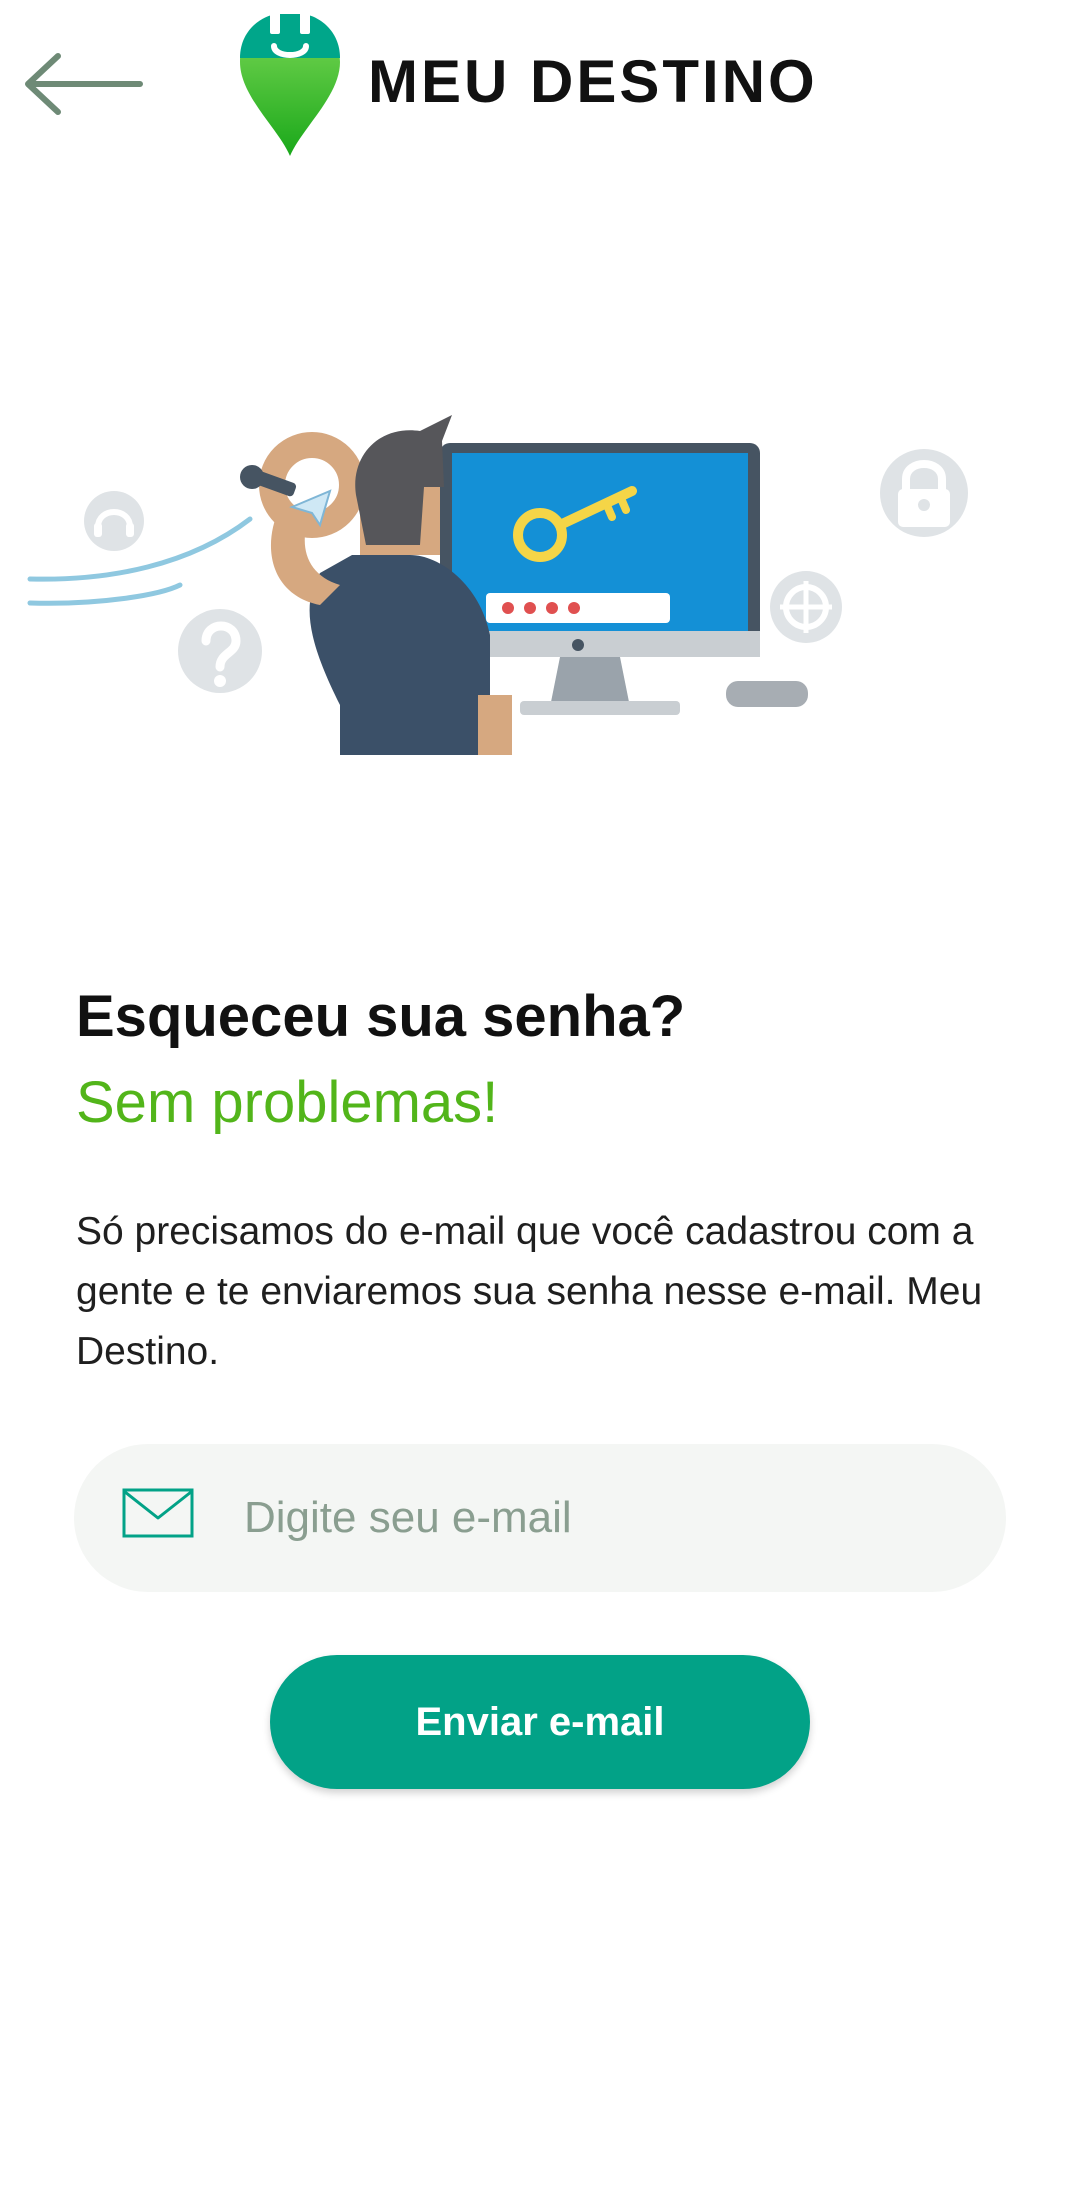  Describe the element at coordinates (497, 585) in the screenshot. I see `password-recovery-illustration` at that location.